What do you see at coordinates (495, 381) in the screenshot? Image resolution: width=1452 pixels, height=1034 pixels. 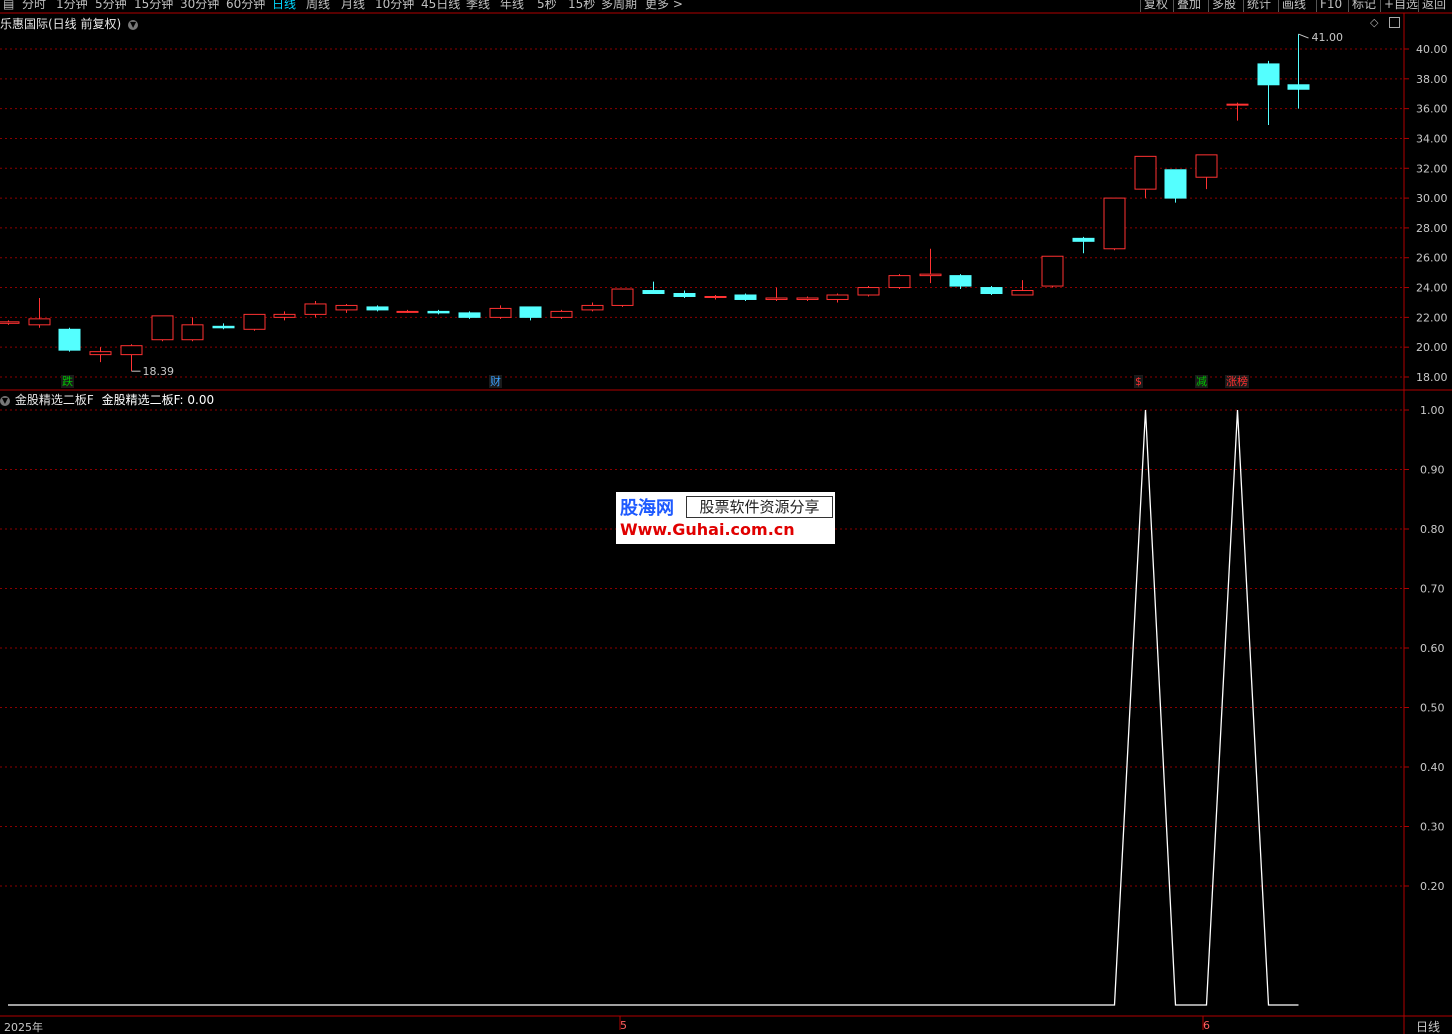 I see `event-marker-1: 财` at bounding box center [495, 381].